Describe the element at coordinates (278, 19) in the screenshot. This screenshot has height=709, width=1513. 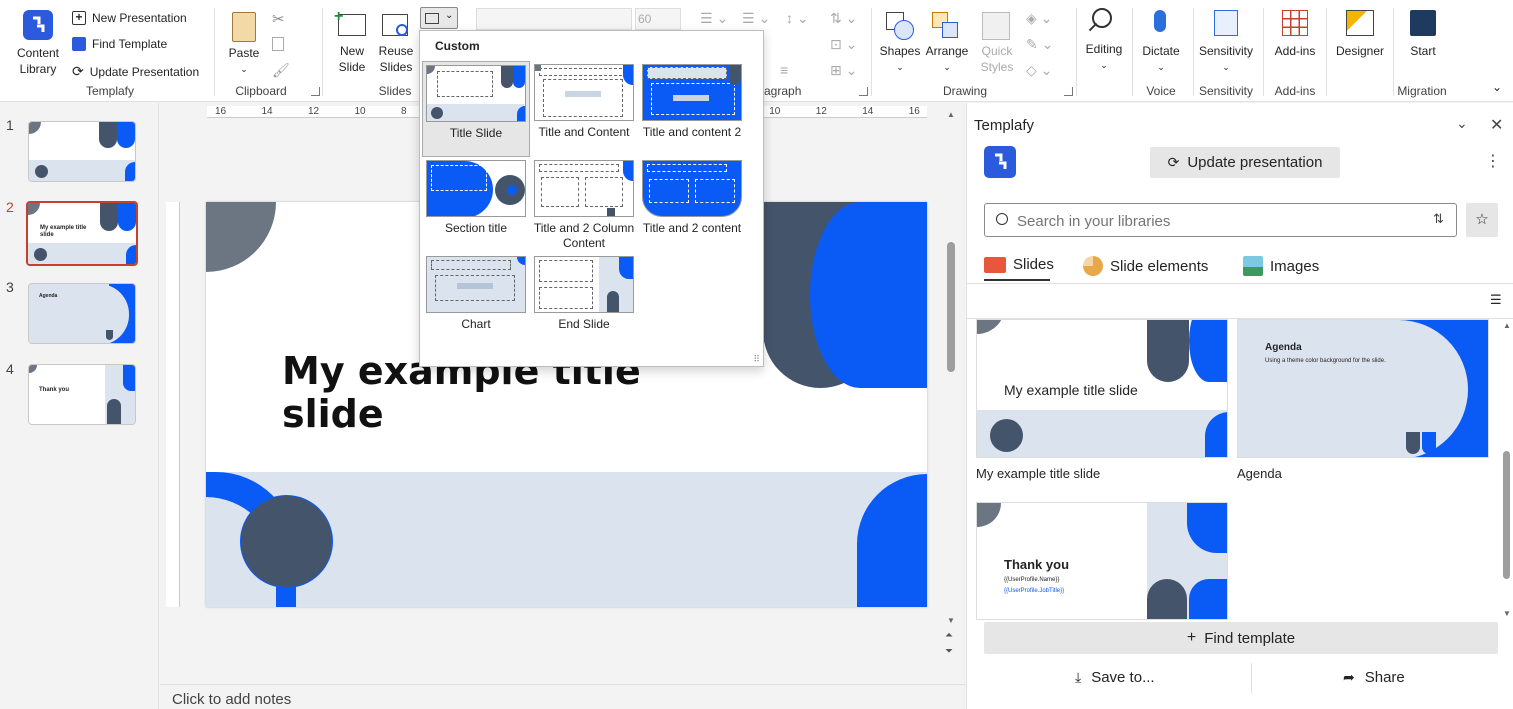
I see `cut-icon: ✂` at that location.